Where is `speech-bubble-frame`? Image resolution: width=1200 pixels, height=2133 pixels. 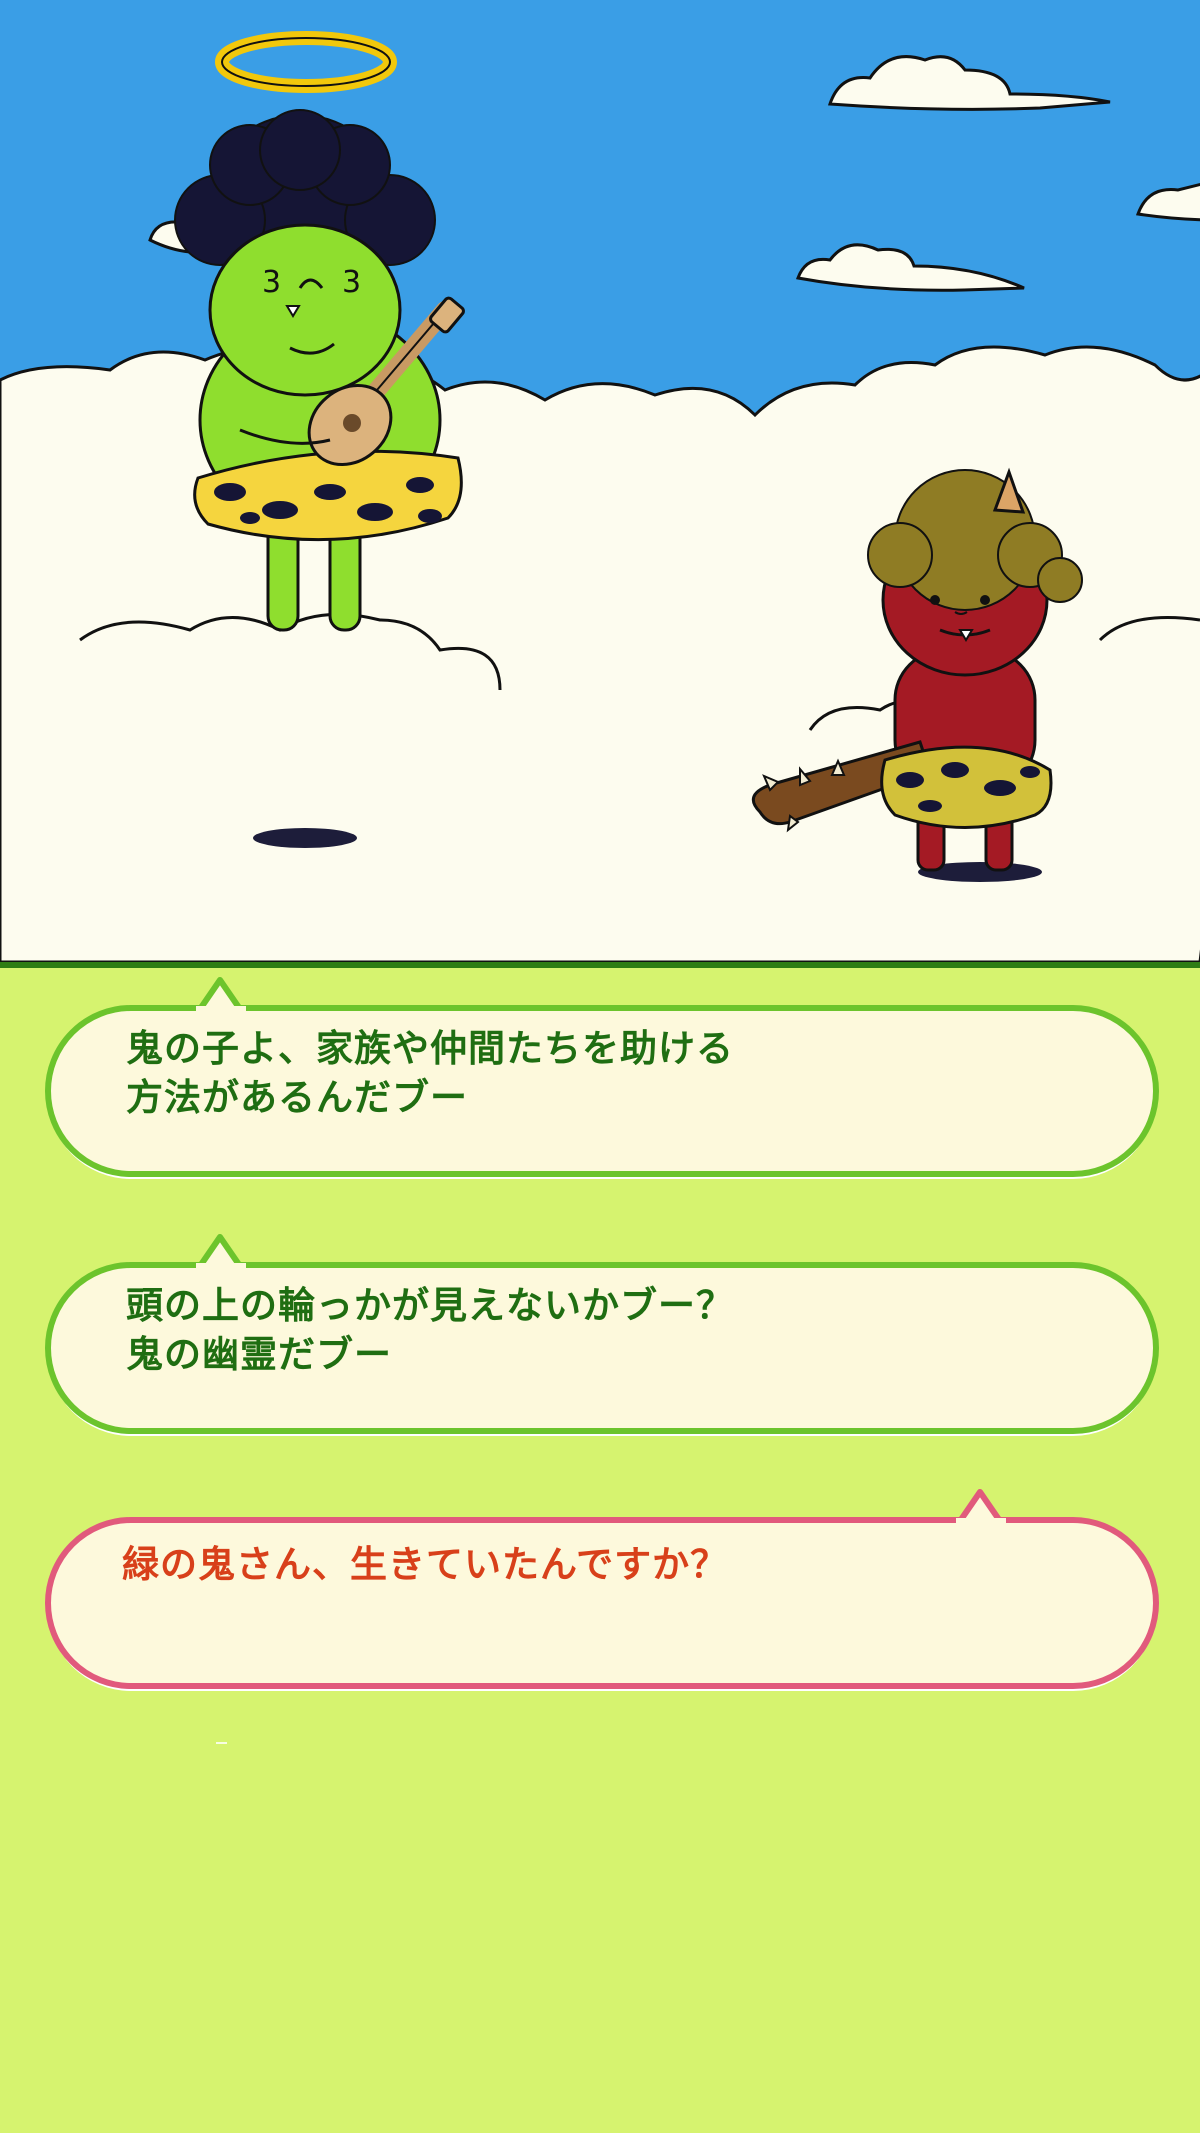 speech-bubble-frame is located at coordinates (602, 1590).